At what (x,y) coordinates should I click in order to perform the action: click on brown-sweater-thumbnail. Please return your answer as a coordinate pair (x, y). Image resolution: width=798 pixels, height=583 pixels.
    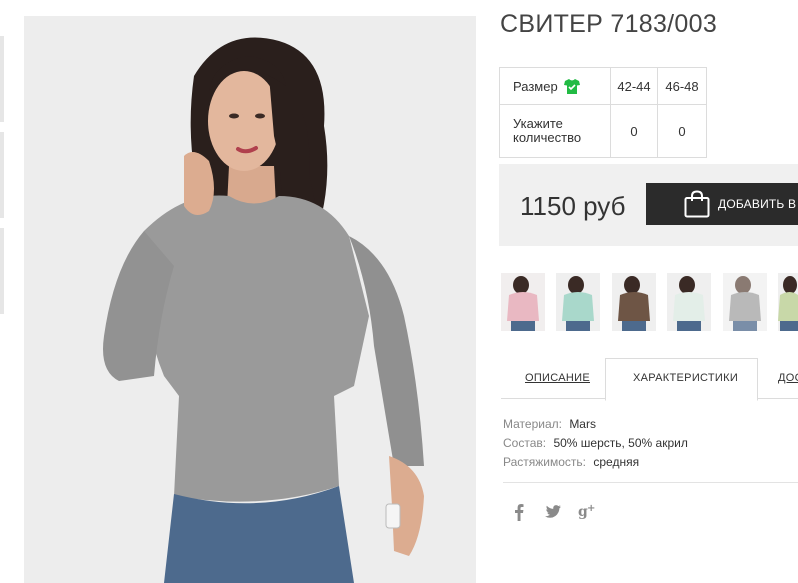
    Looking at the image, I should click on (634, 302).